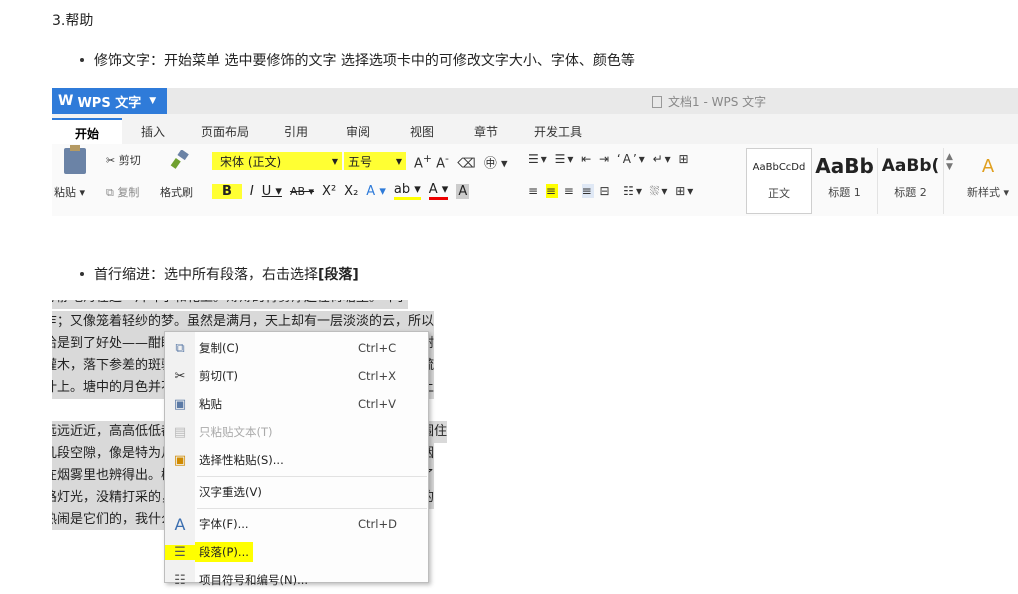  I want to click on format-painter-button: 格式刷, so click(176, 192).